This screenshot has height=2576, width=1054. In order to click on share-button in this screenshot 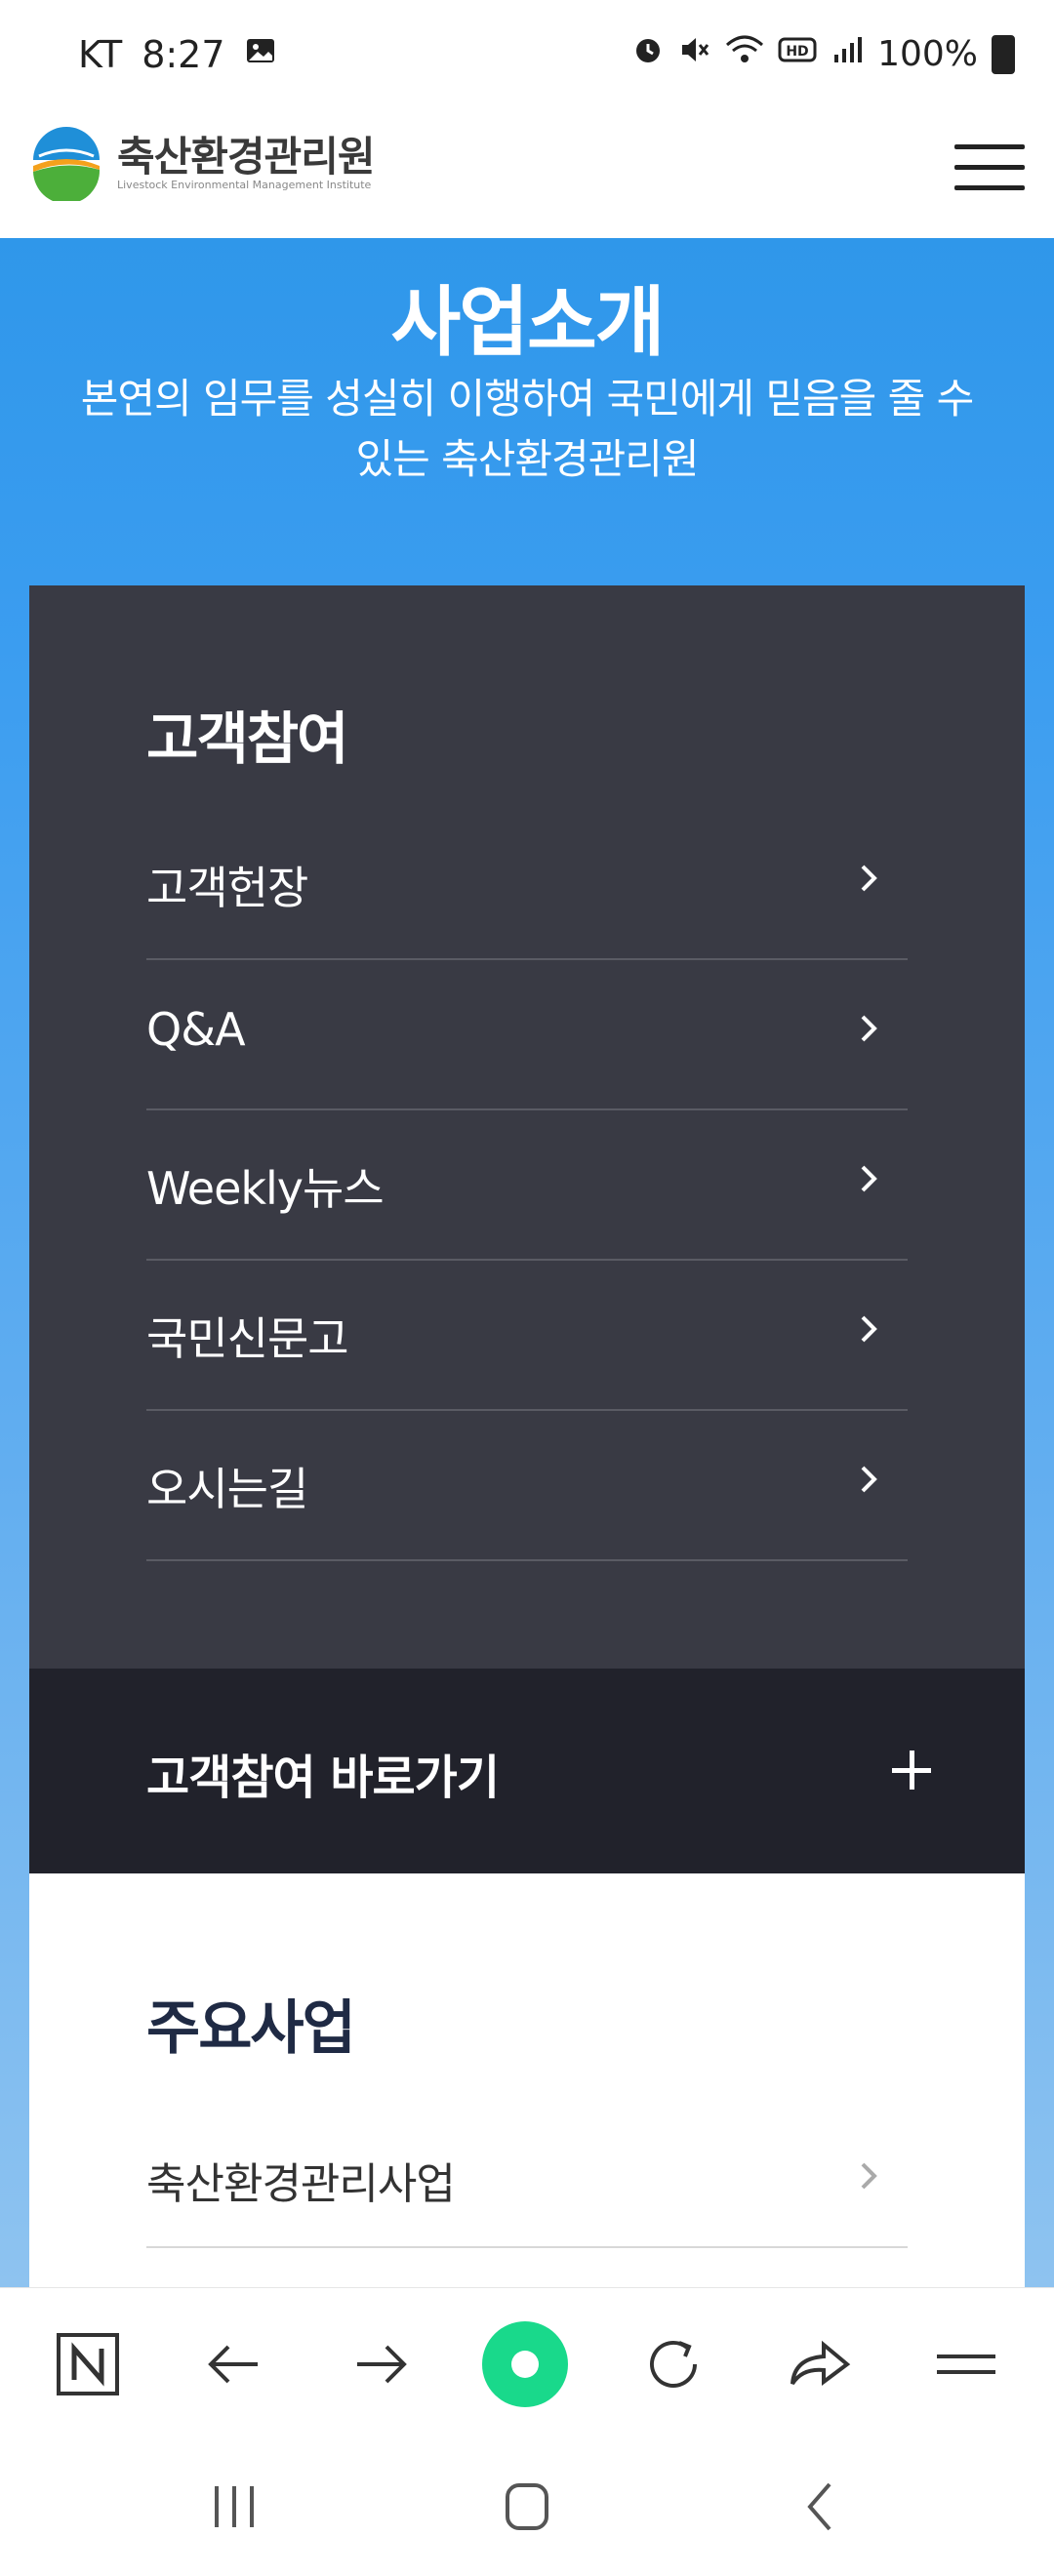, I will do `click(820, 2364)`.